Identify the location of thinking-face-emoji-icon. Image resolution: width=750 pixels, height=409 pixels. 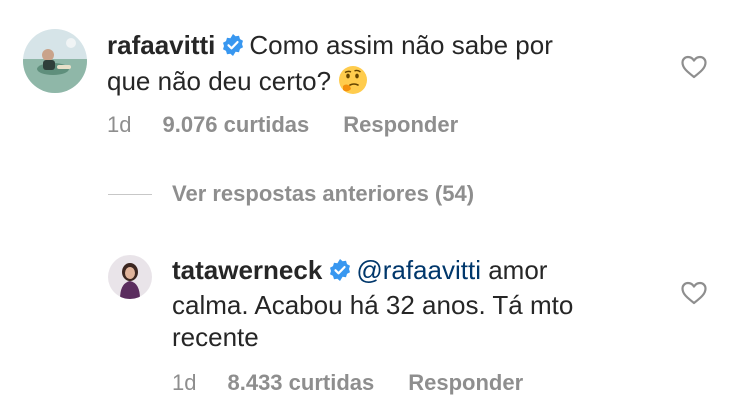
(353, 83).